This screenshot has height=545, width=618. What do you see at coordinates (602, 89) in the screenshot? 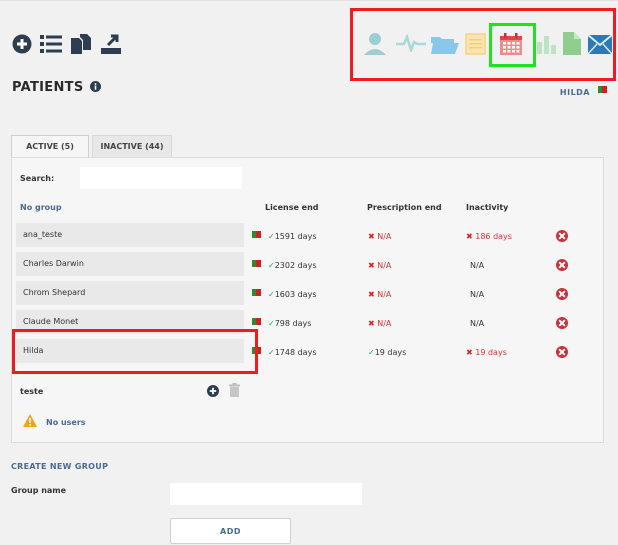
I see `user-flag-icon` at bounding box center [602, 89].